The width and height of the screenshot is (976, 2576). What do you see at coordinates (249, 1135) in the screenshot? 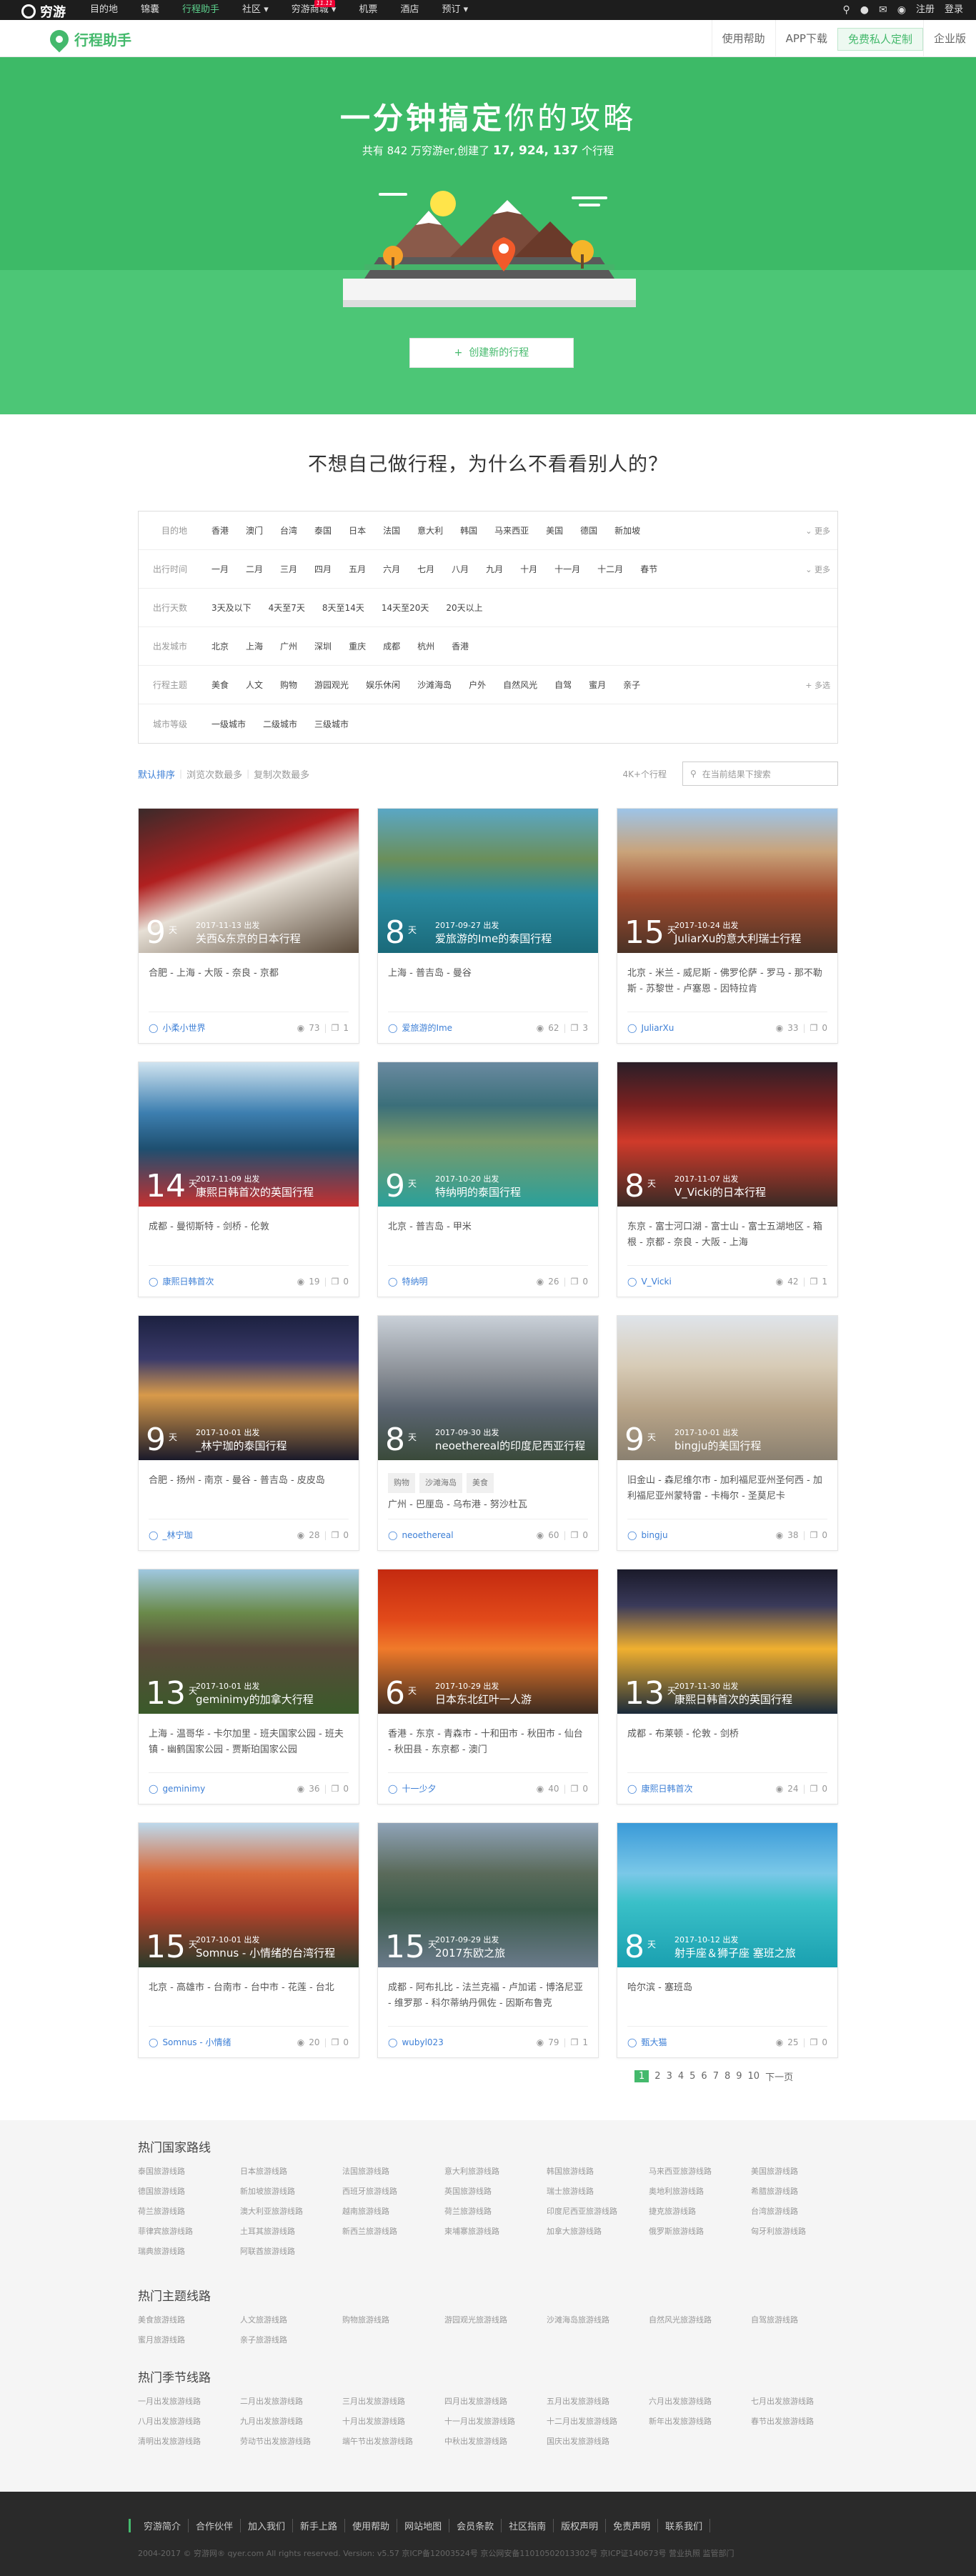
I see `trip-cover-image: 14 天 2017-11-09 出发 康熙日韩首次的英国行程` at bounding box center [249, 1135].